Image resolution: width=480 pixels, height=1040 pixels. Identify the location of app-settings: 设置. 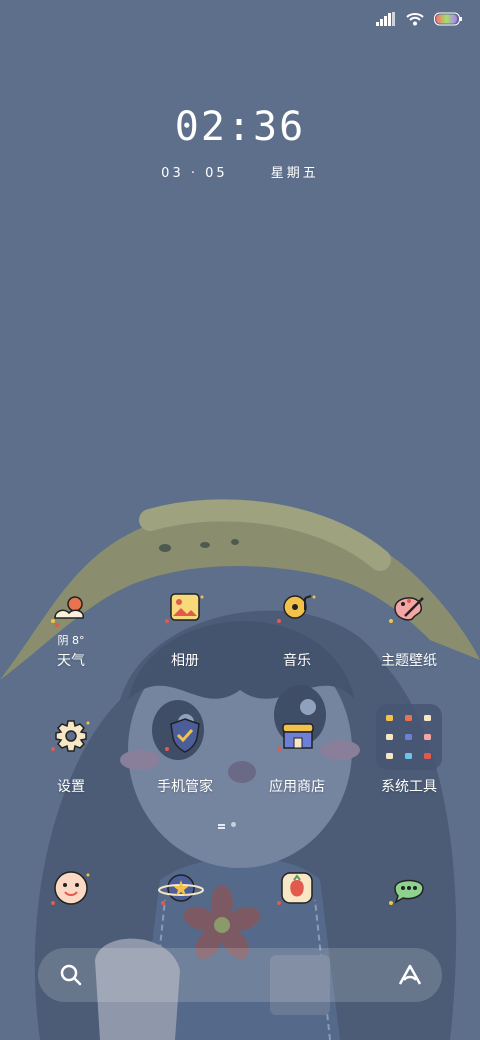
(71, 755).